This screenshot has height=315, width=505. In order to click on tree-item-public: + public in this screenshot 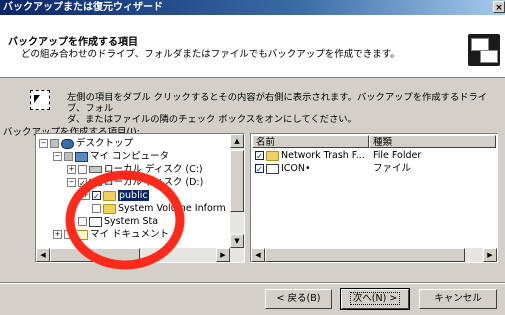, I will do `click(115, 196)`.